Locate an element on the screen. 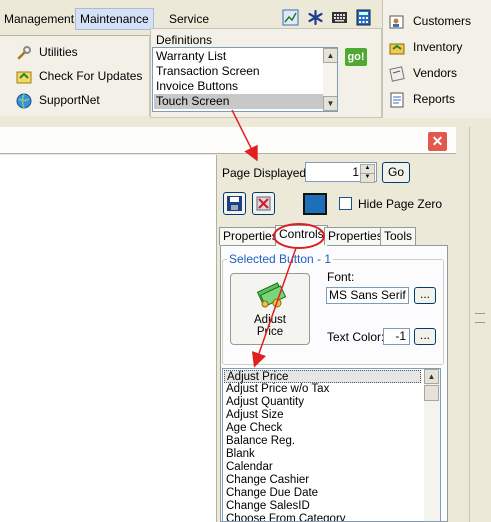 The height and width of the screenshot is (522, 491). menu-maintenance: Maintenance is located at coordinates (114, 19).